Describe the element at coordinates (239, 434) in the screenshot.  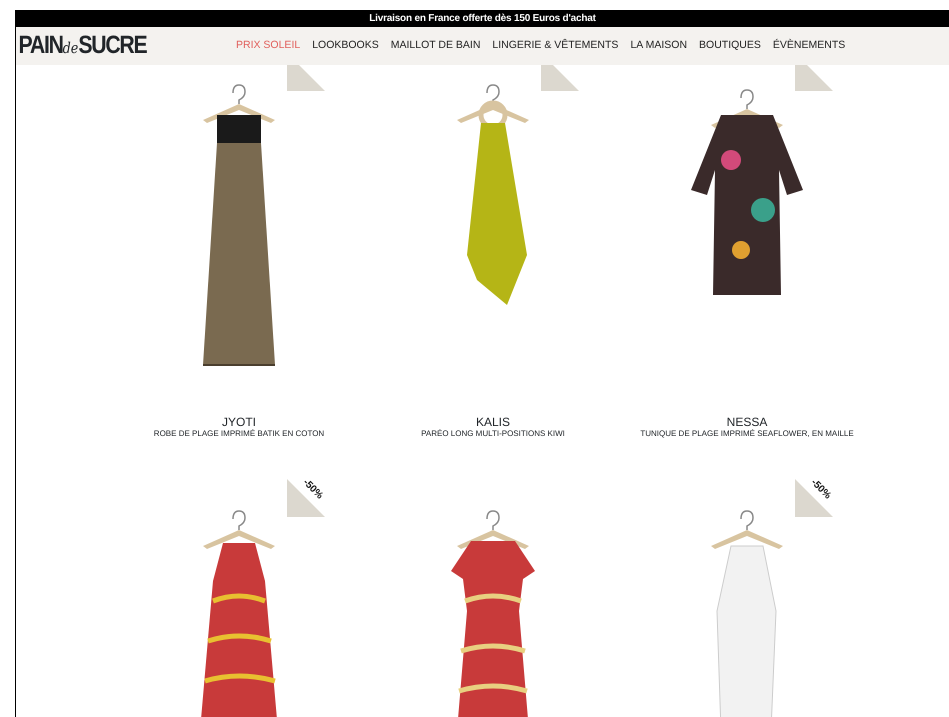
I see `product-description: ROBE DE PLAGE IMPRIMÉ BATIK EN COTON` at that location.